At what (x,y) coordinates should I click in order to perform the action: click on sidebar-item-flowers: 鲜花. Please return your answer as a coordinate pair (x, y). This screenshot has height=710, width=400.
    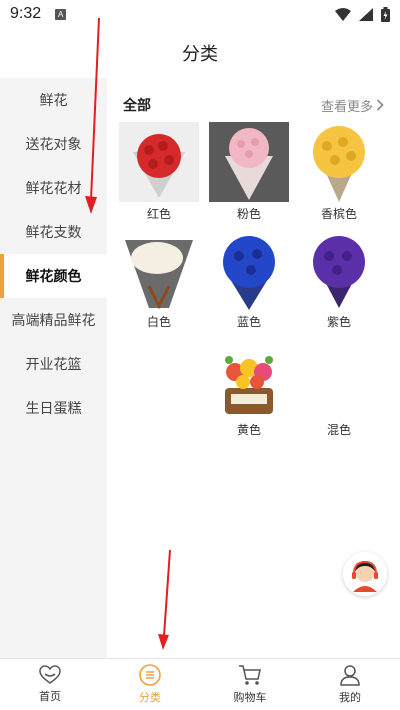
    Looking at the image, I should click on (53, 100).